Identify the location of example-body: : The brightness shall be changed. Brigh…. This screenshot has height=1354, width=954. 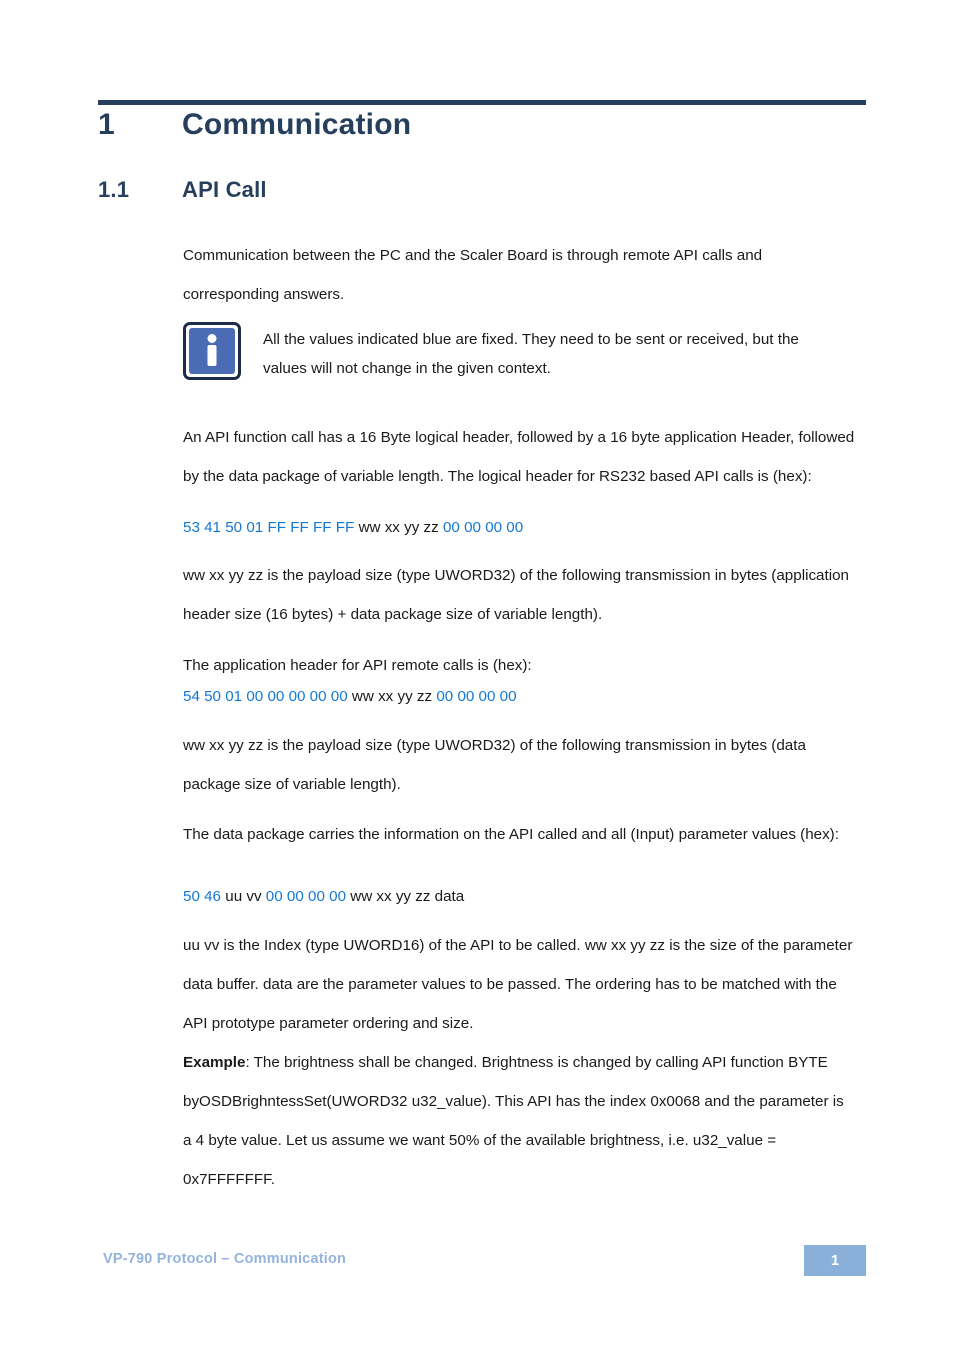
(513, 1121).